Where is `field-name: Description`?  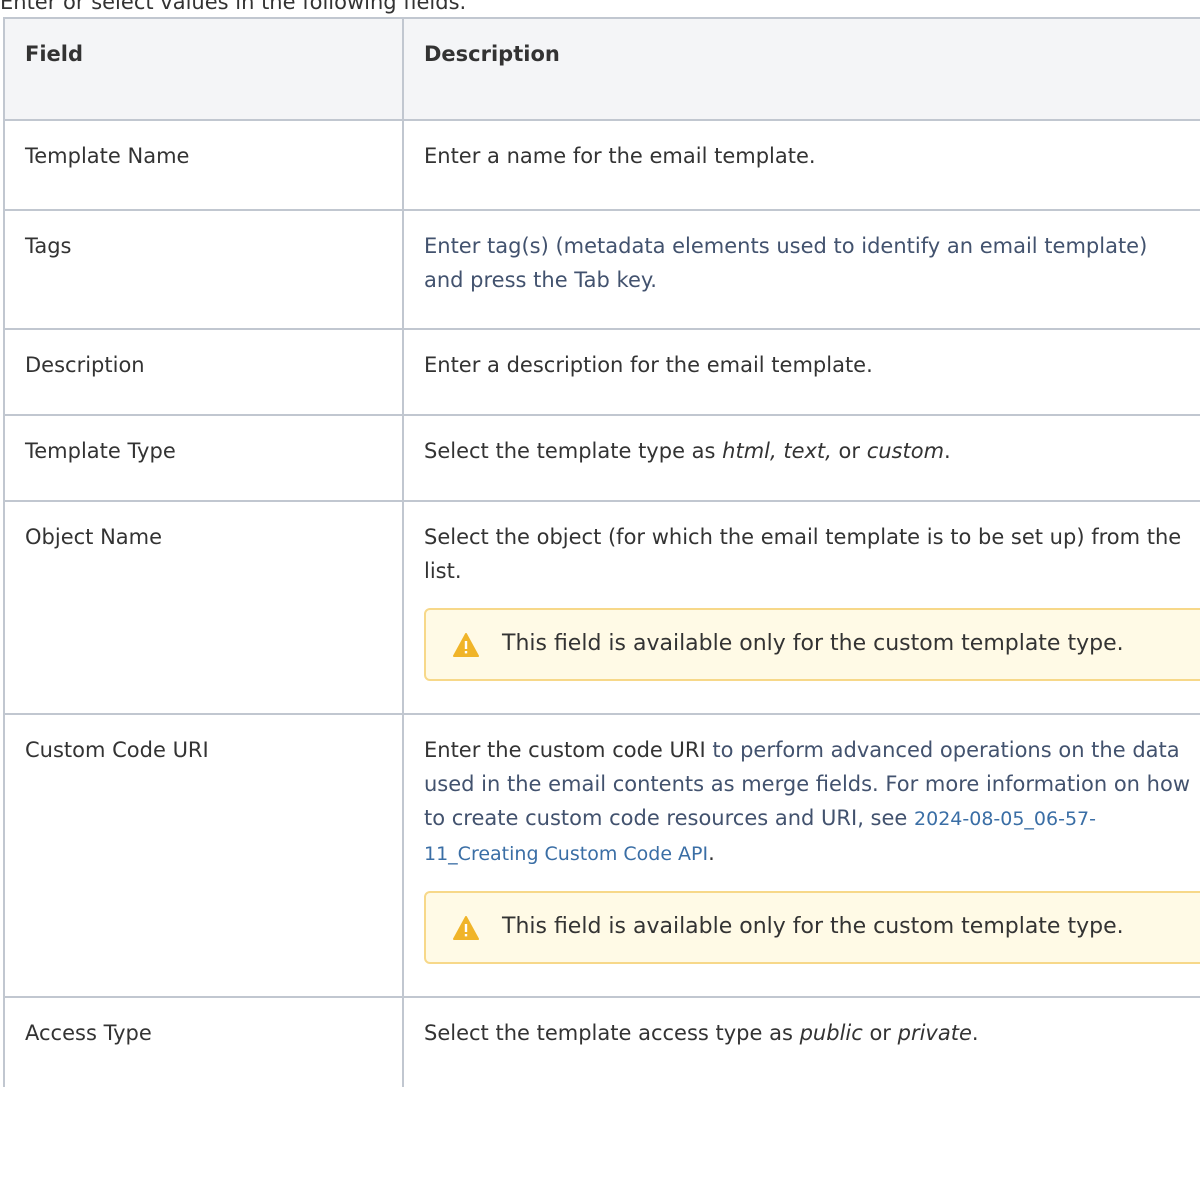
field-name: Description is located at coordinates (203, 372).